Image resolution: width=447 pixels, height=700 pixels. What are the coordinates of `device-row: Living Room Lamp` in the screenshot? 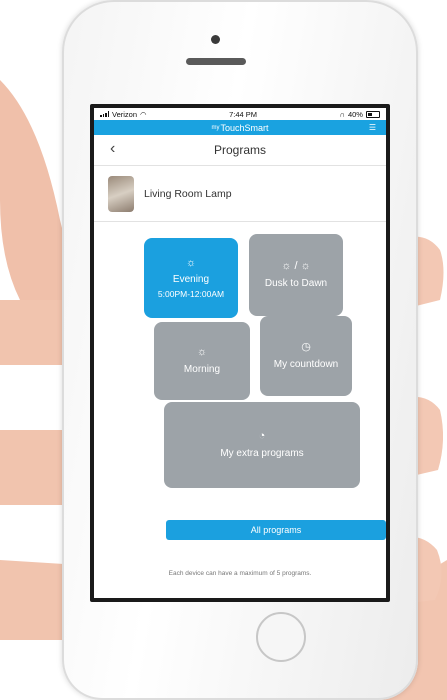 It's located at (240, 194).